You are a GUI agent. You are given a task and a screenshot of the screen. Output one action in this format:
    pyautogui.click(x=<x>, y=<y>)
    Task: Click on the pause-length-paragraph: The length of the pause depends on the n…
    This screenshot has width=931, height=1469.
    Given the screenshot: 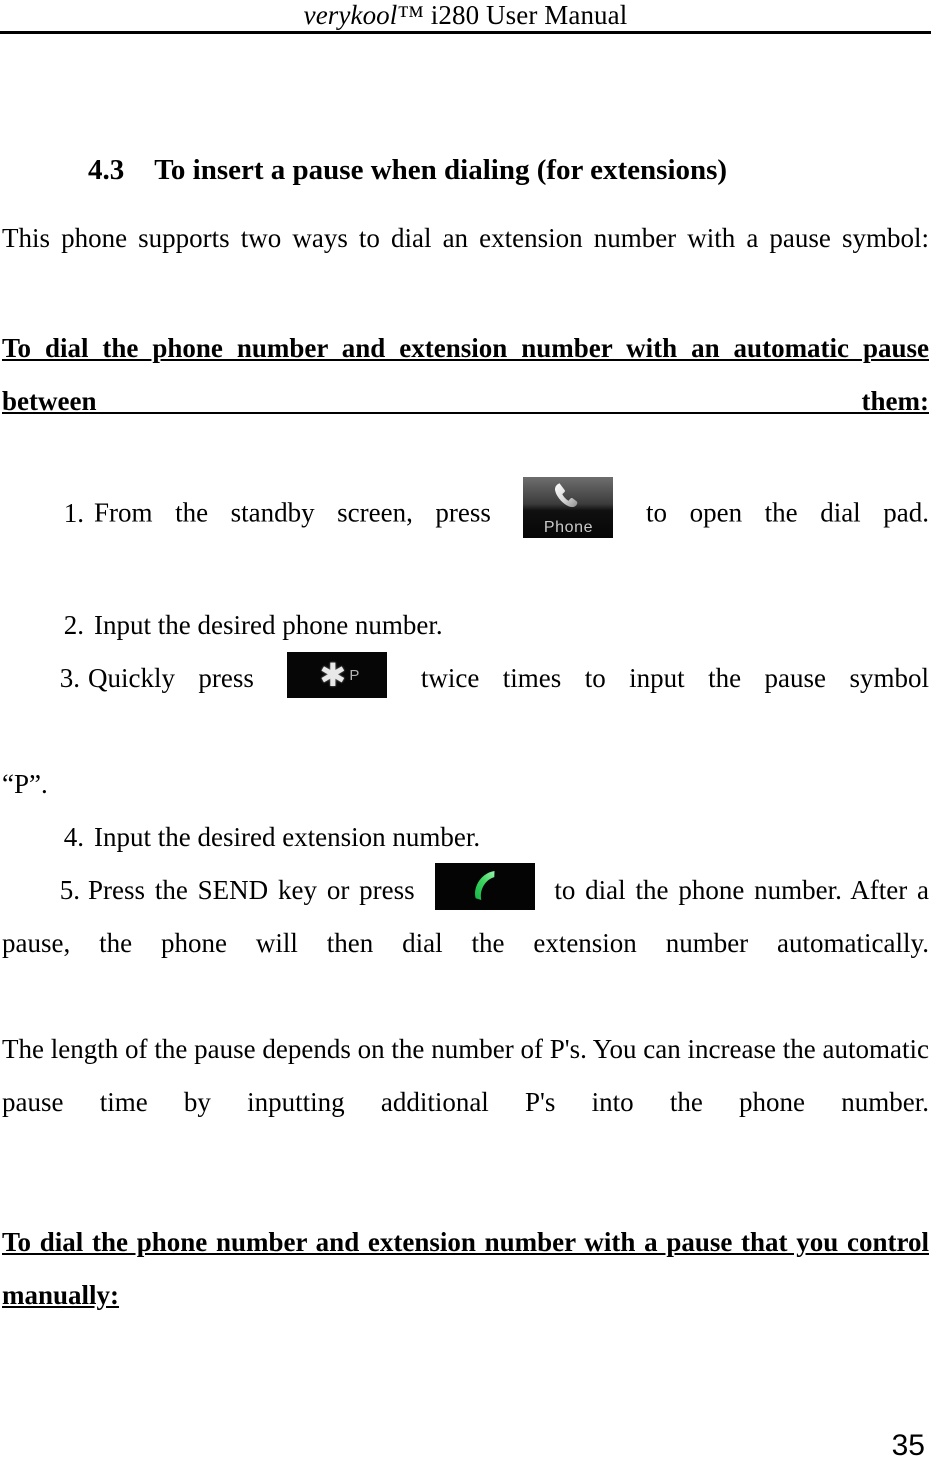 What is the action you would take?
    pyautogui.click(x=465, y=1075)
    